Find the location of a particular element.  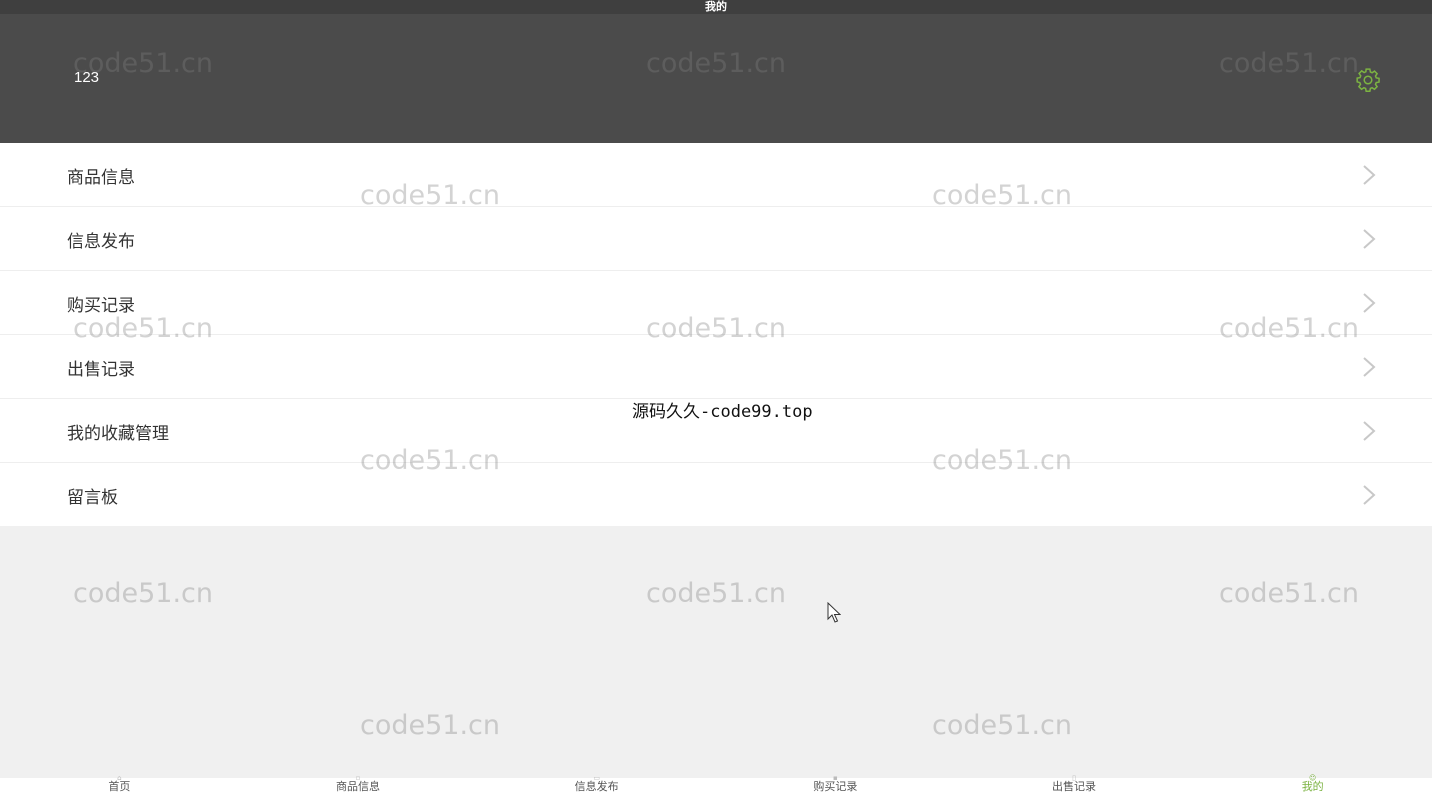

tab-home: ⌂ 首页 is located at coordinates (119, 784).